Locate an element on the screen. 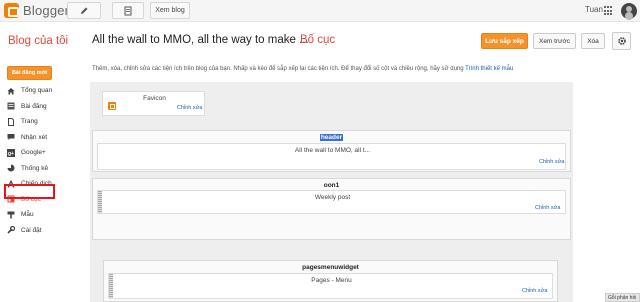  apps-grid-icon is located at coordinates (609, 11).